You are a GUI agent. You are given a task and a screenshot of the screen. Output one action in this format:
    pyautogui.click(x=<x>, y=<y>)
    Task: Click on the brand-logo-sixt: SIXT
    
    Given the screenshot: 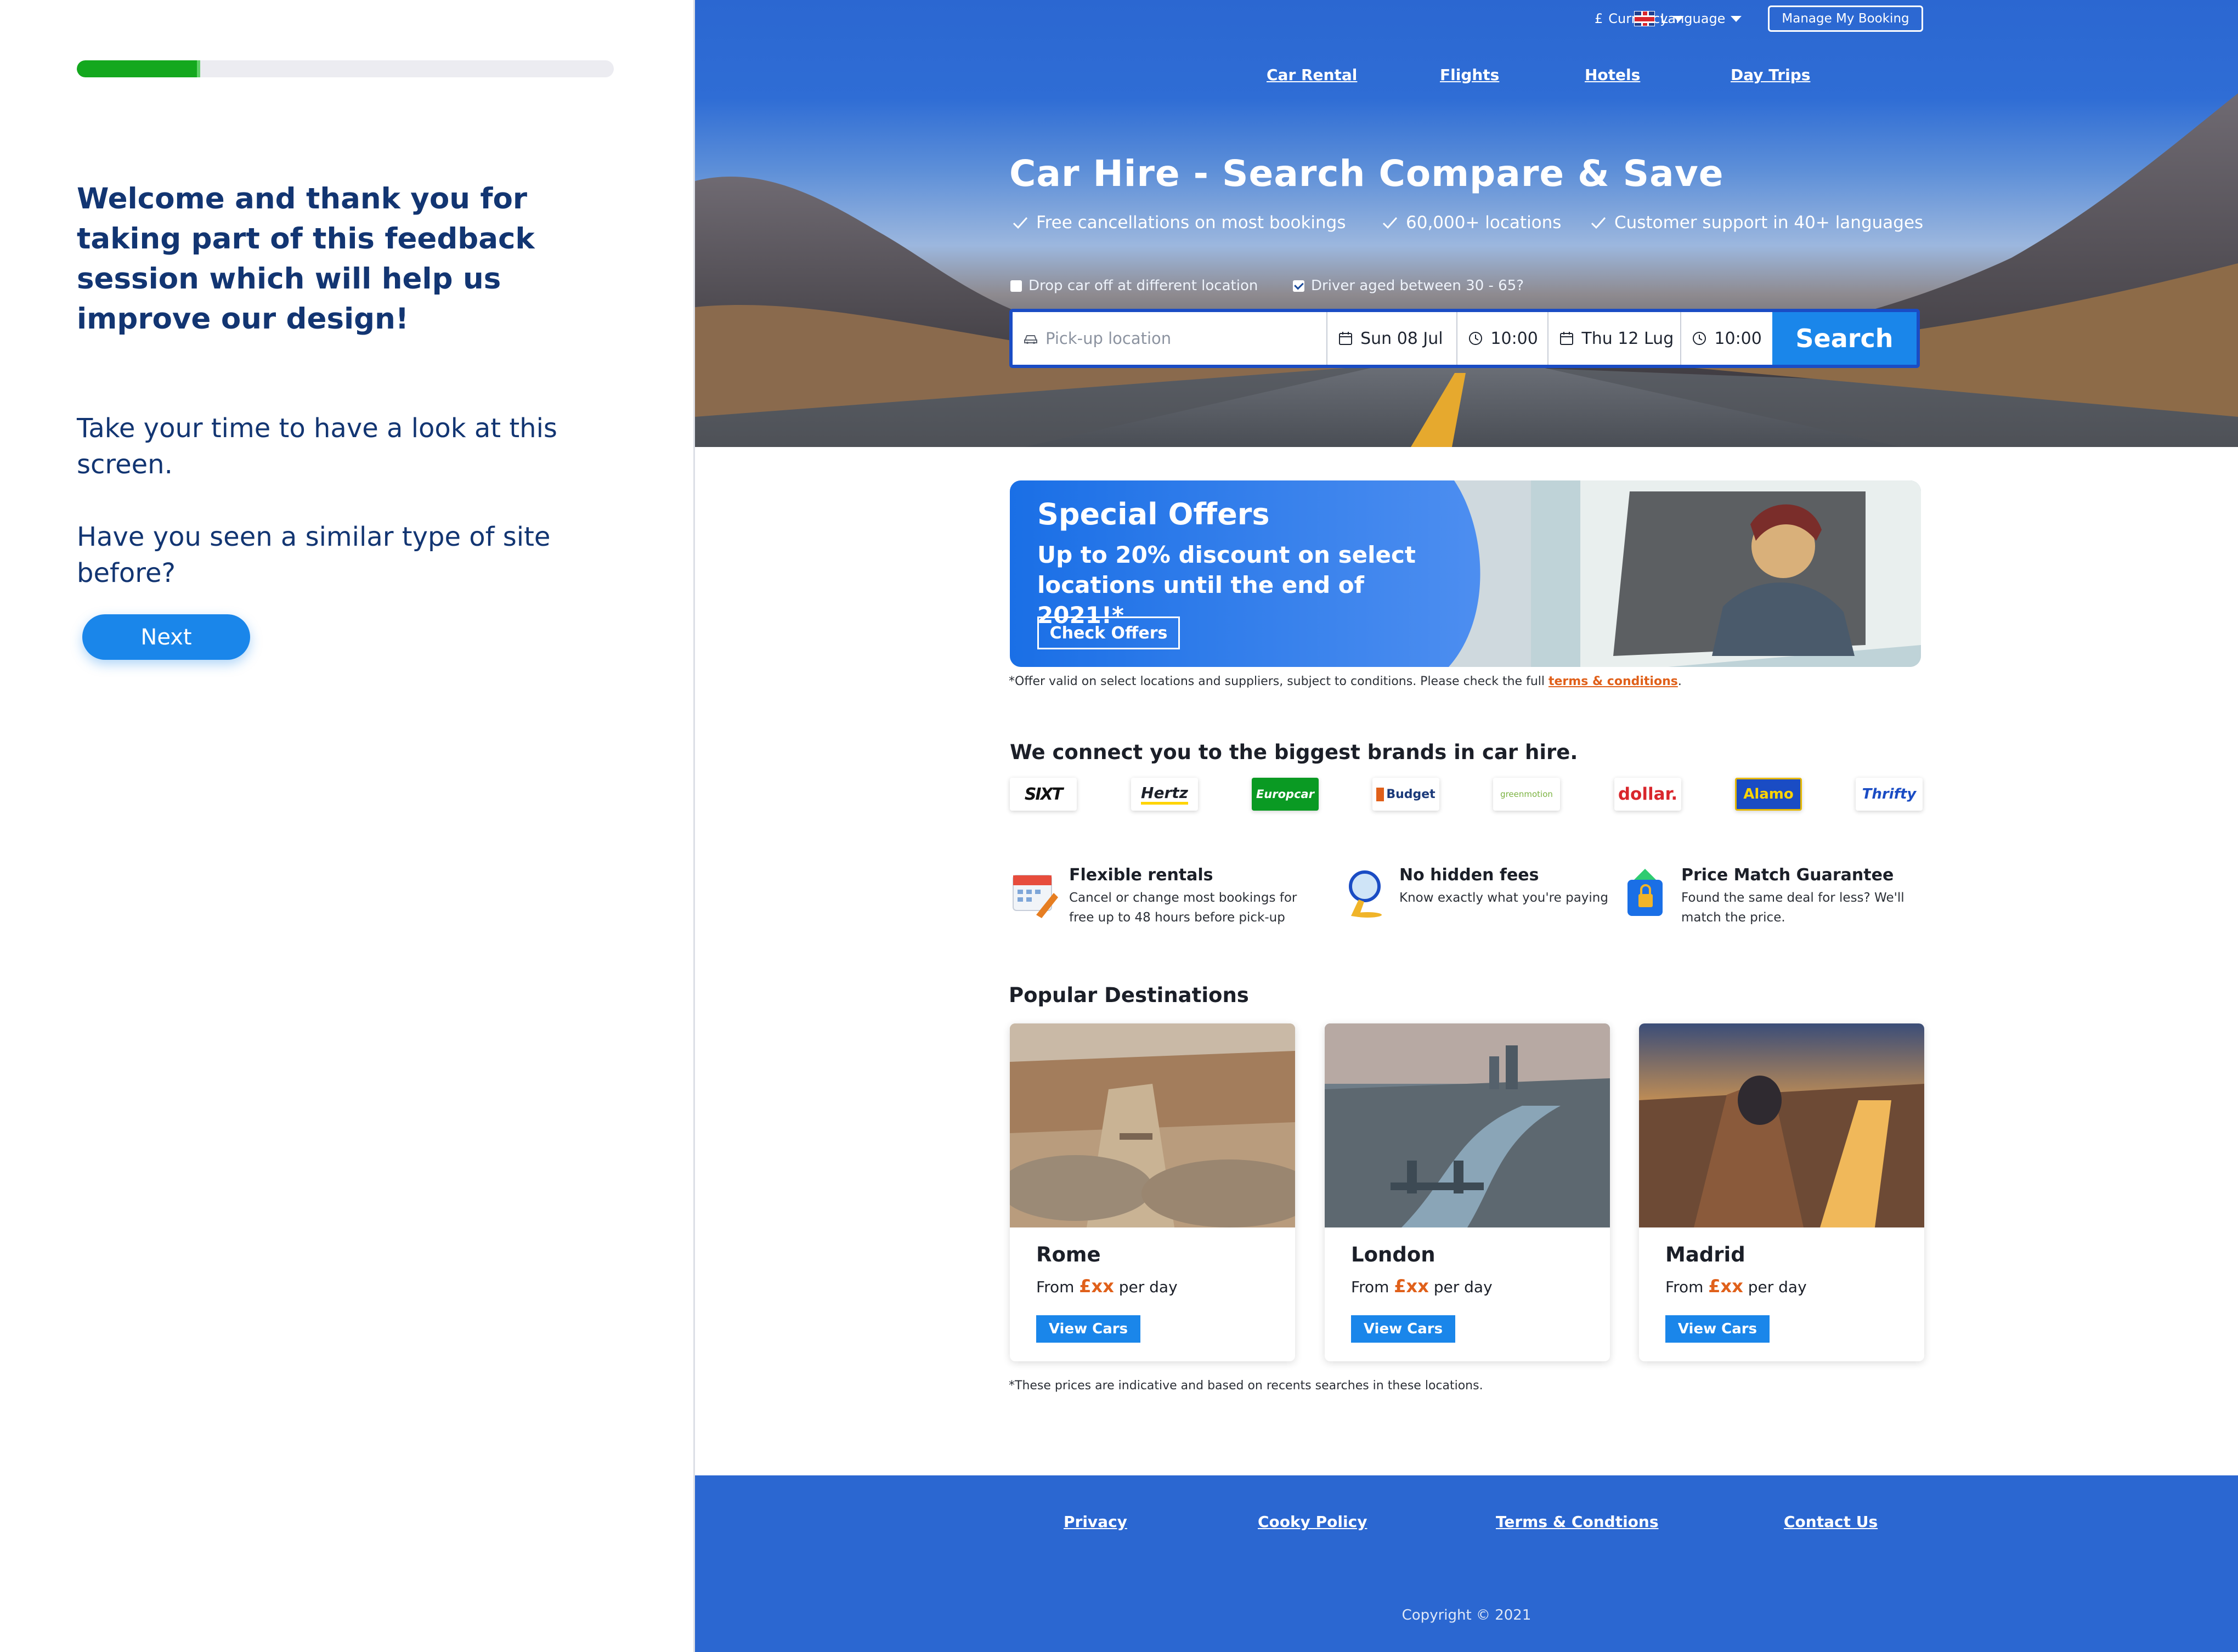 What is the action you would take?
    pyautogui.click(x=1044, y=794)
    